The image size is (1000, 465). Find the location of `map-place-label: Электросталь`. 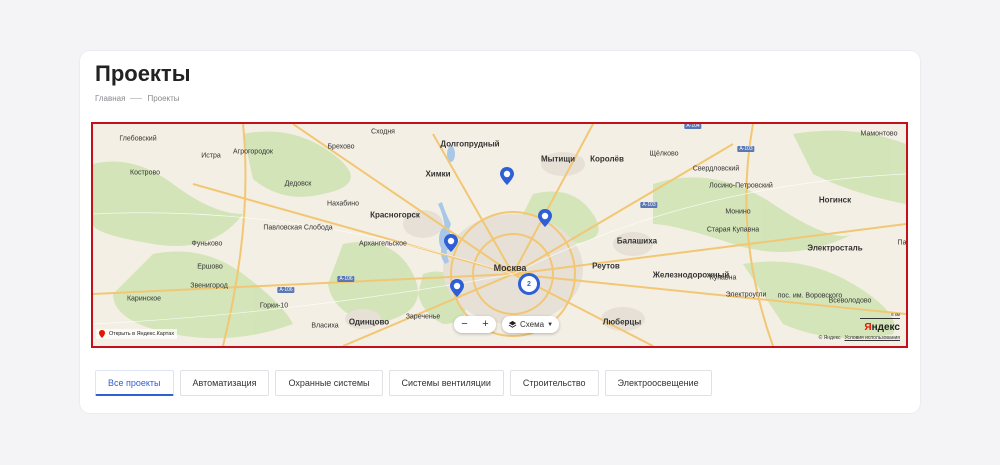

map-place-label: Электросталь is located at coordinates (835, 248).